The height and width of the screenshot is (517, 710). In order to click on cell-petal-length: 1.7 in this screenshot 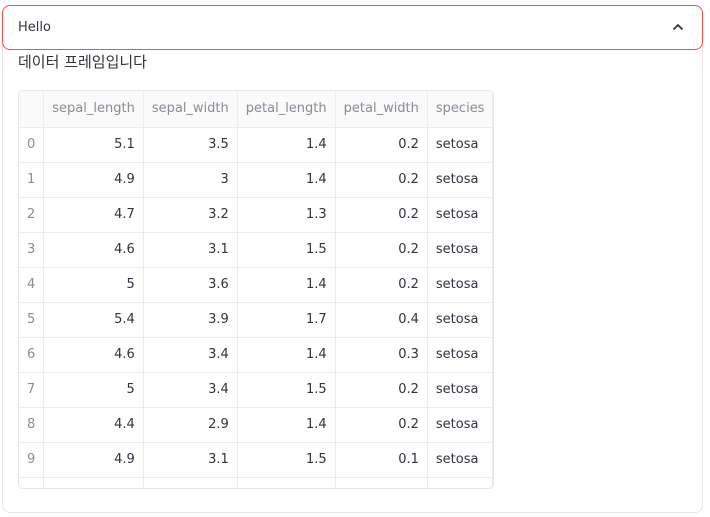, I will do `click(286, 320)`.